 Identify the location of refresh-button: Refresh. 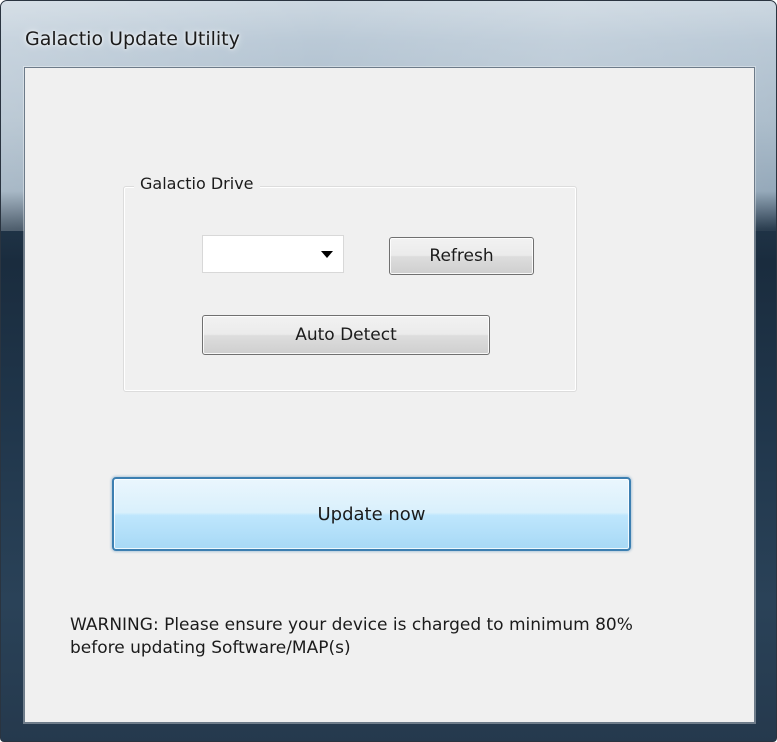
(461, 256).